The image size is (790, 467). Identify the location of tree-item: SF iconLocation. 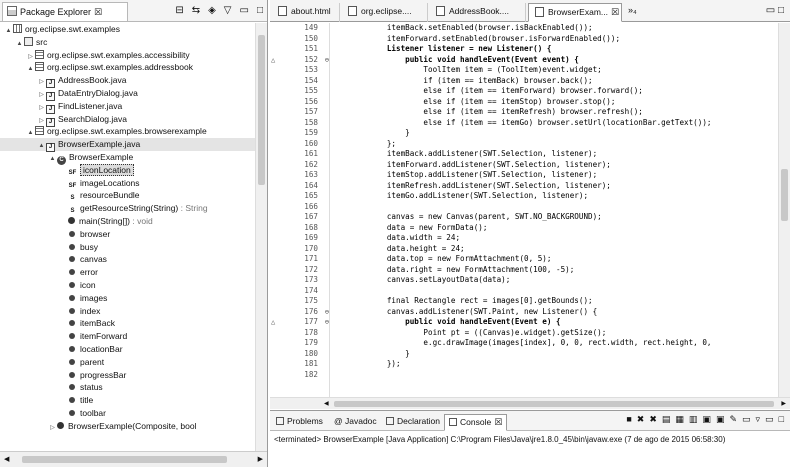
(127, 170).